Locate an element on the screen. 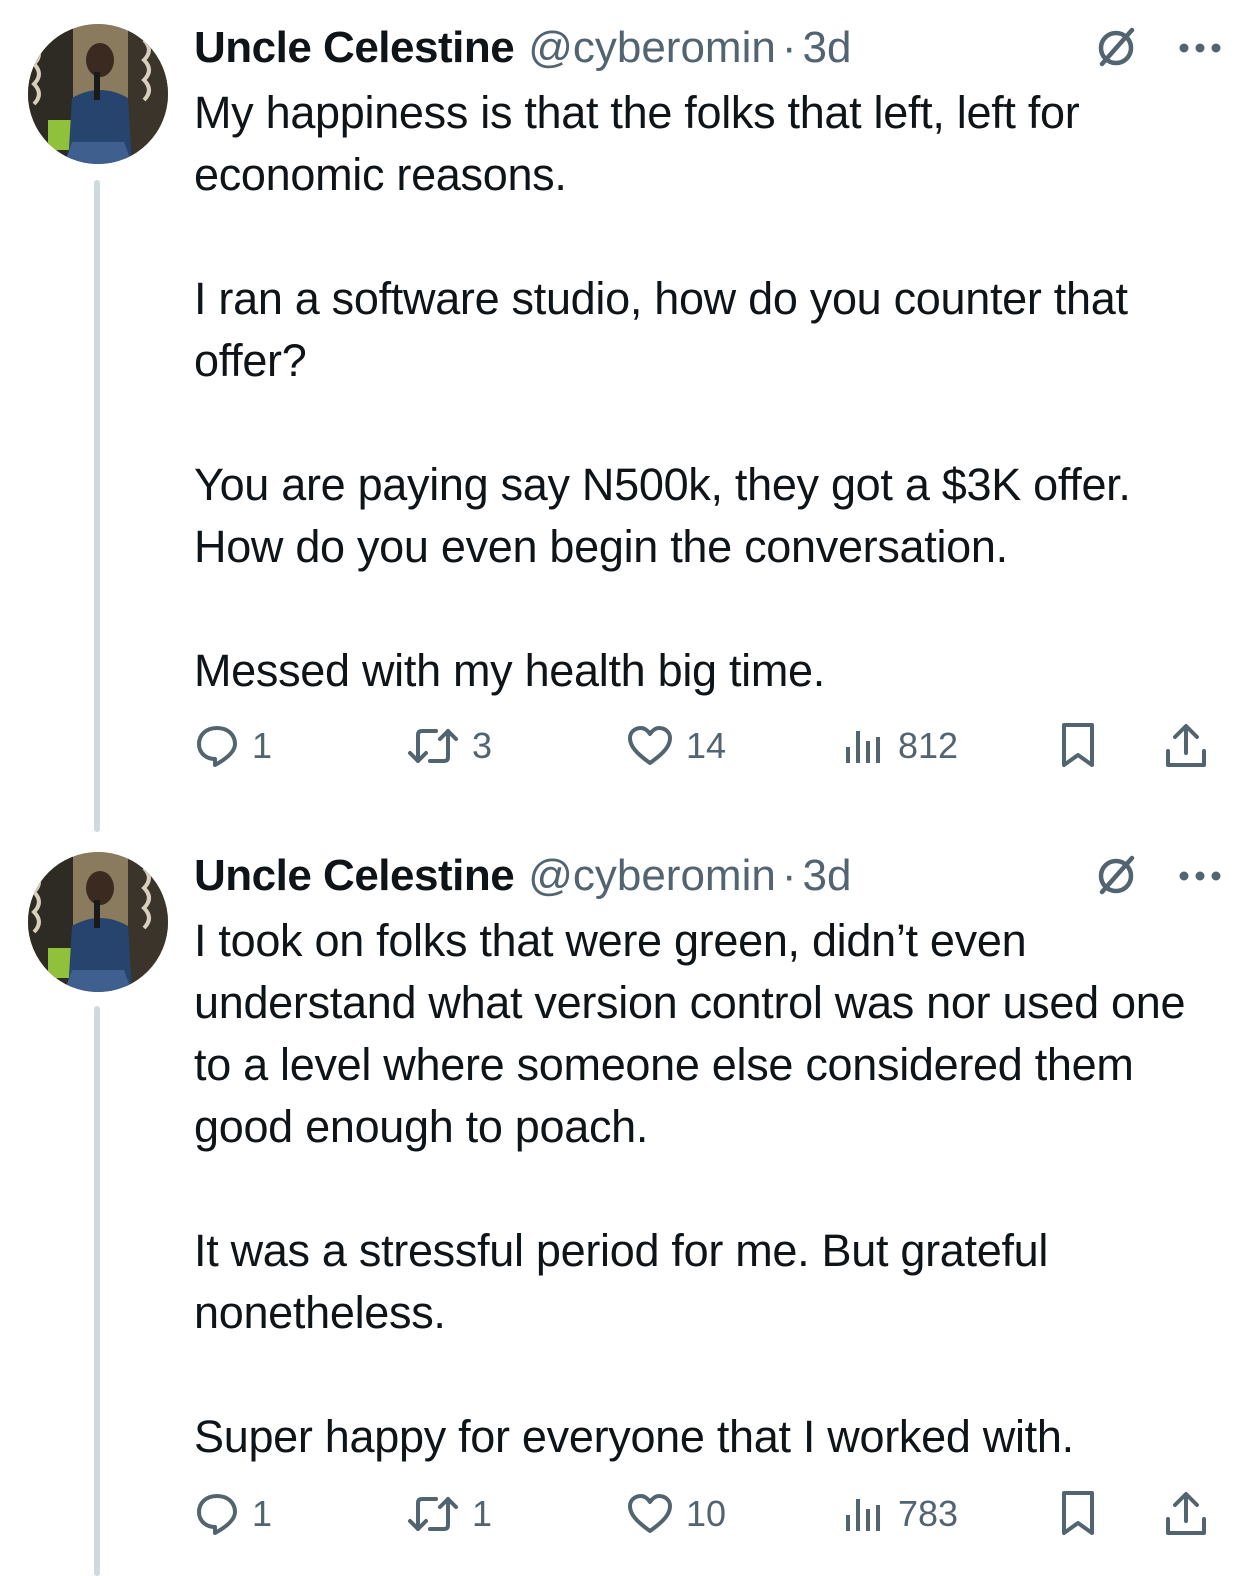 The height and width of the screenshot is (1576, 1242). like-count: 10 is located at coordinates (706, 1513).